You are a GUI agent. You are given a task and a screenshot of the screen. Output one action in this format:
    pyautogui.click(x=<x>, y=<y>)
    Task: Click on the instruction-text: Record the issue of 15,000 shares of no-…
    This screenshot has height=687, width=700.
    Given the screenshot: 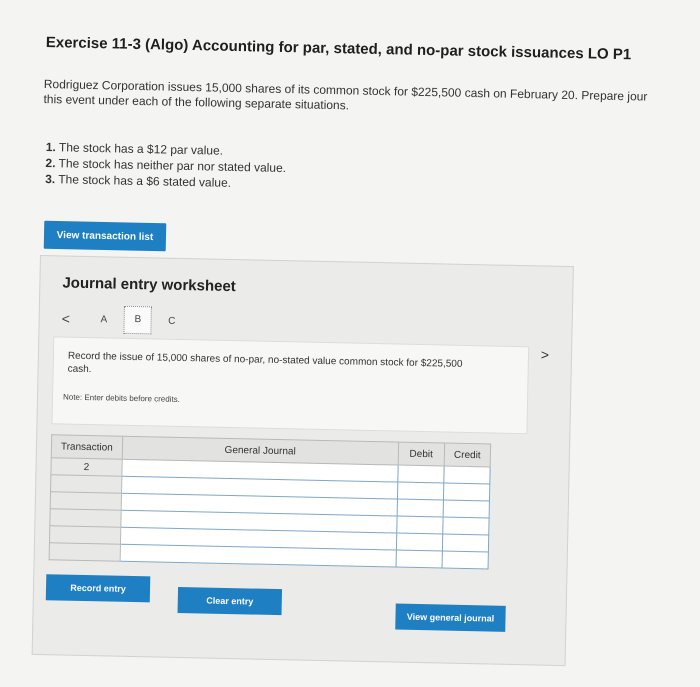 What is the action you would take?
    pyautogui.click(x=265, y=363)
    